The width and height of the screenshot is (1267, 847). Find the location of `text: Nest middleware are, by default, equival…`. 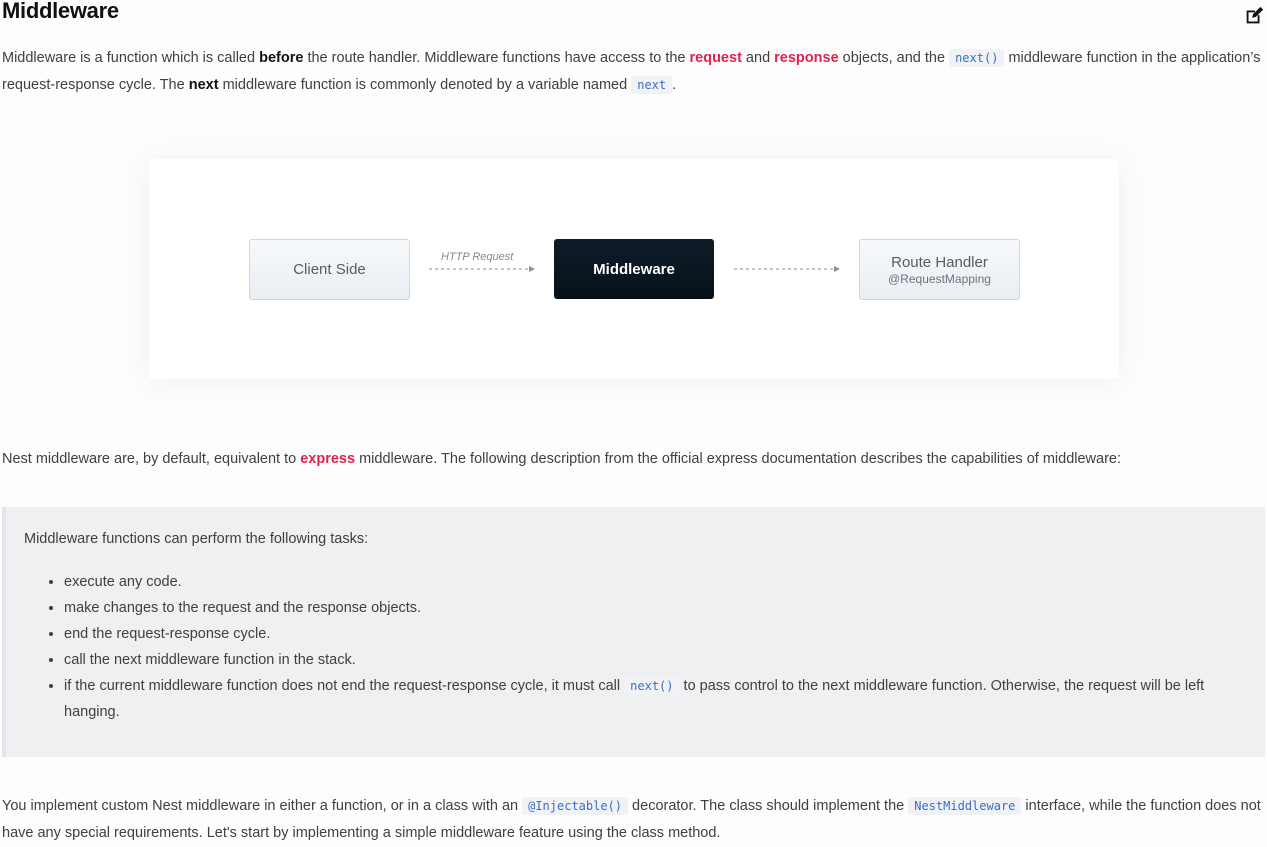

text: Nest middleware are, by default, equival… is located at coordinates (151, 459).